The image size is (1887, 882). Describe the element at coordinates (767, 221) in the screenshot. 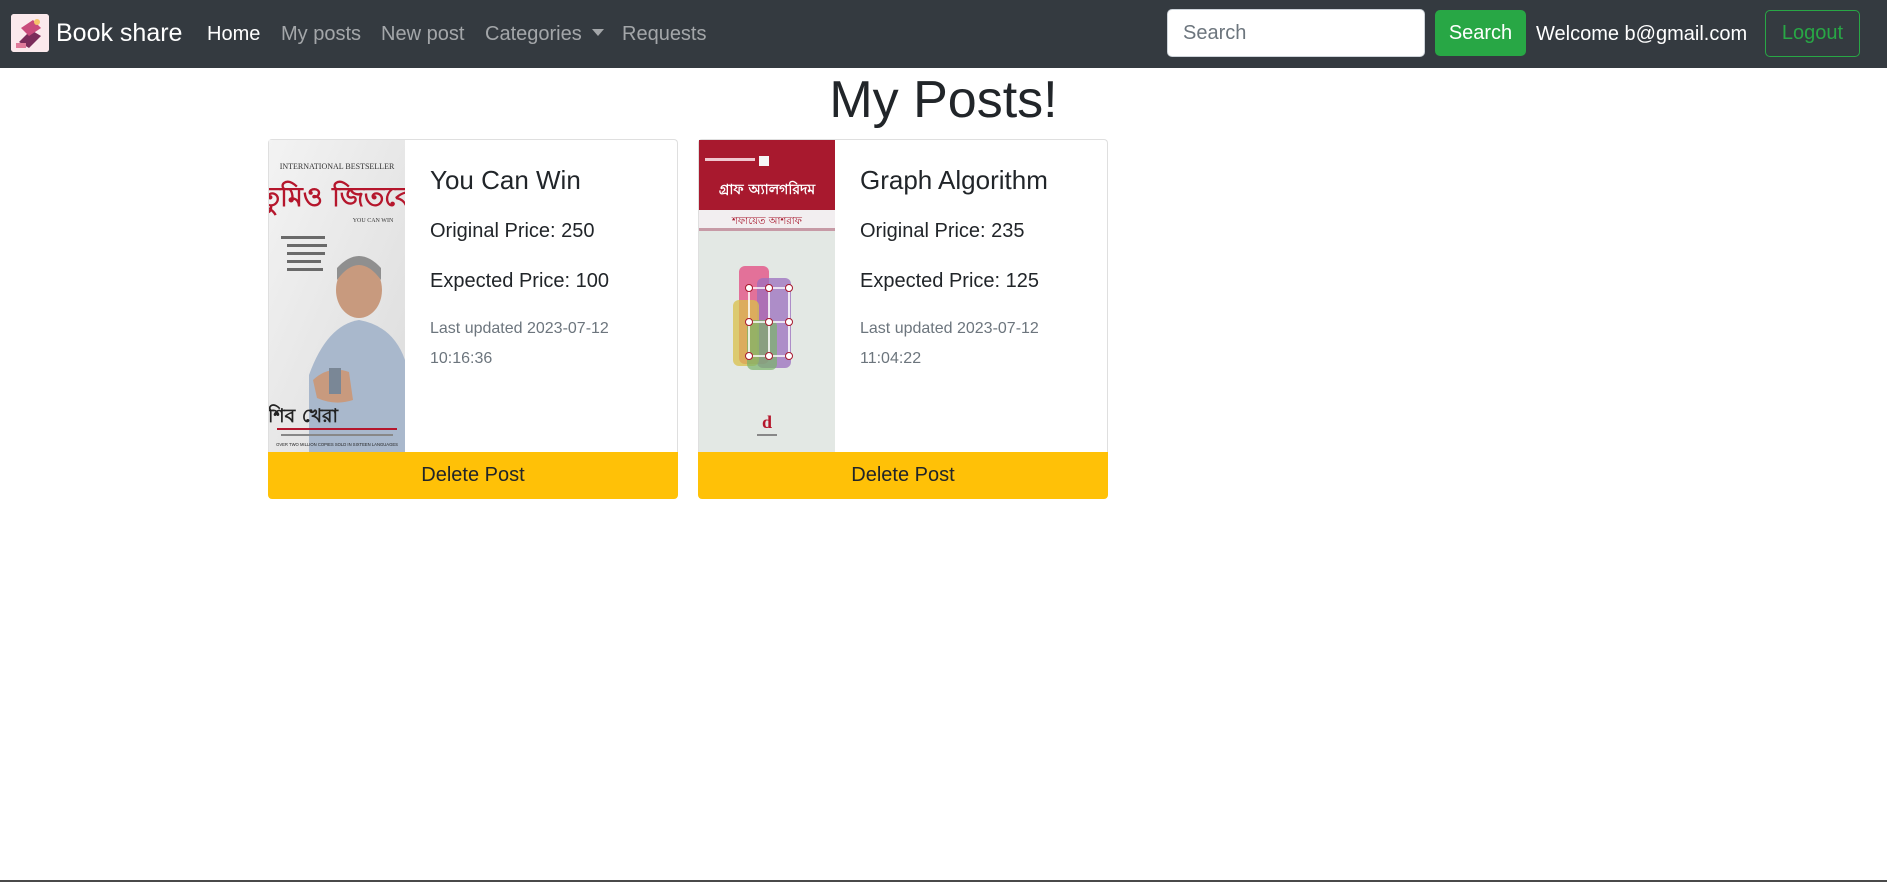

I see `cover-author-text: শফায়েত আশরাফ` at that location.